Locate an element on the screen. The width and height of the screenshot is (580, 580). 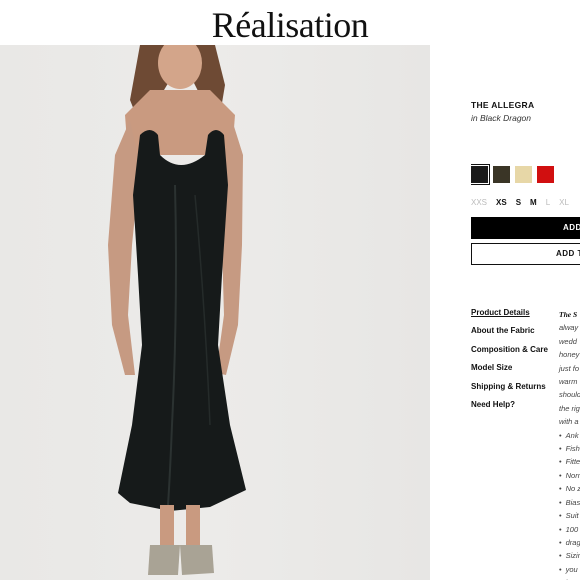
details-tab: Composition & Care is located at coordinates (509, 349).